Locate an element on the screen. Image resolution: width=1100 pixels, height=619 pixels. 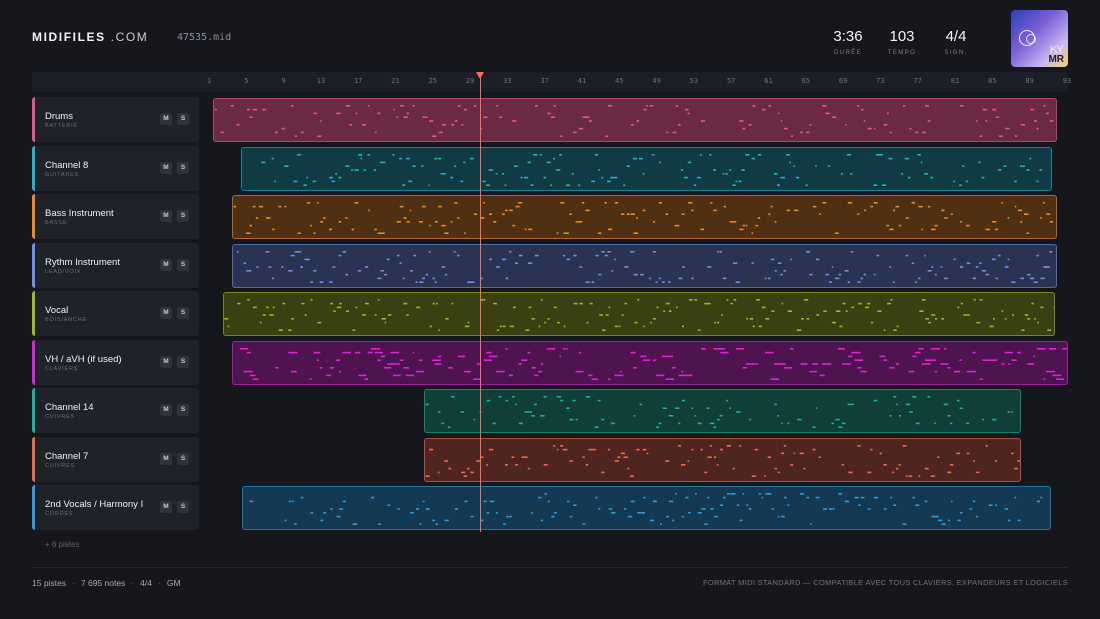
signature-label: SIGN. is located at coordinates (956, 53).